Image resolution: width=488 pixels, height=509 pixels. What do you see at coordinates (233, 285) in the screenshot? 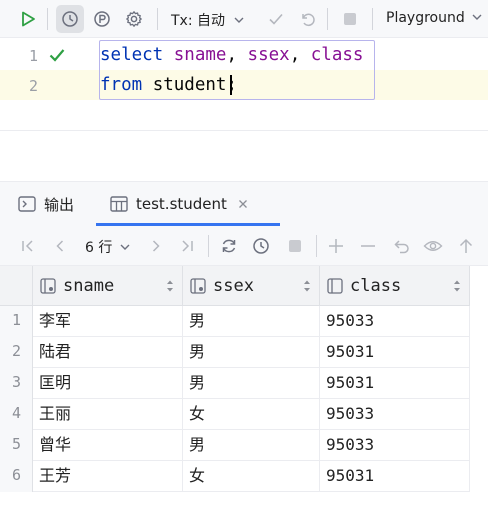
I see `column-header-label: ssex` at bounding box center [233, 285].